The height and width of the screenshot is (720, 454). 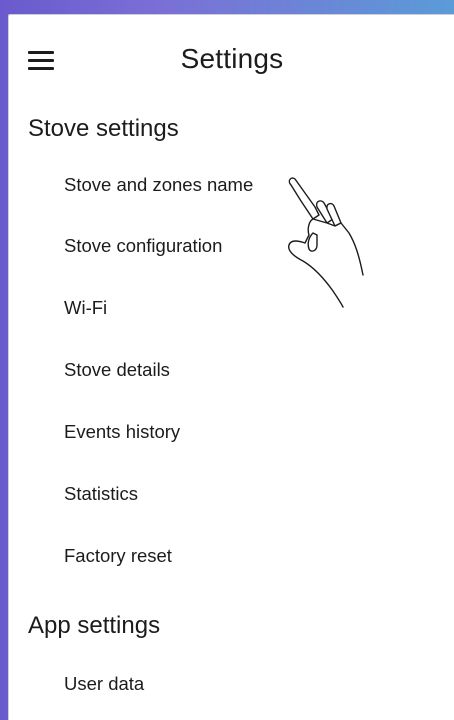 I want to click on top-app-bar: Settings, so click(x=231, y=61).